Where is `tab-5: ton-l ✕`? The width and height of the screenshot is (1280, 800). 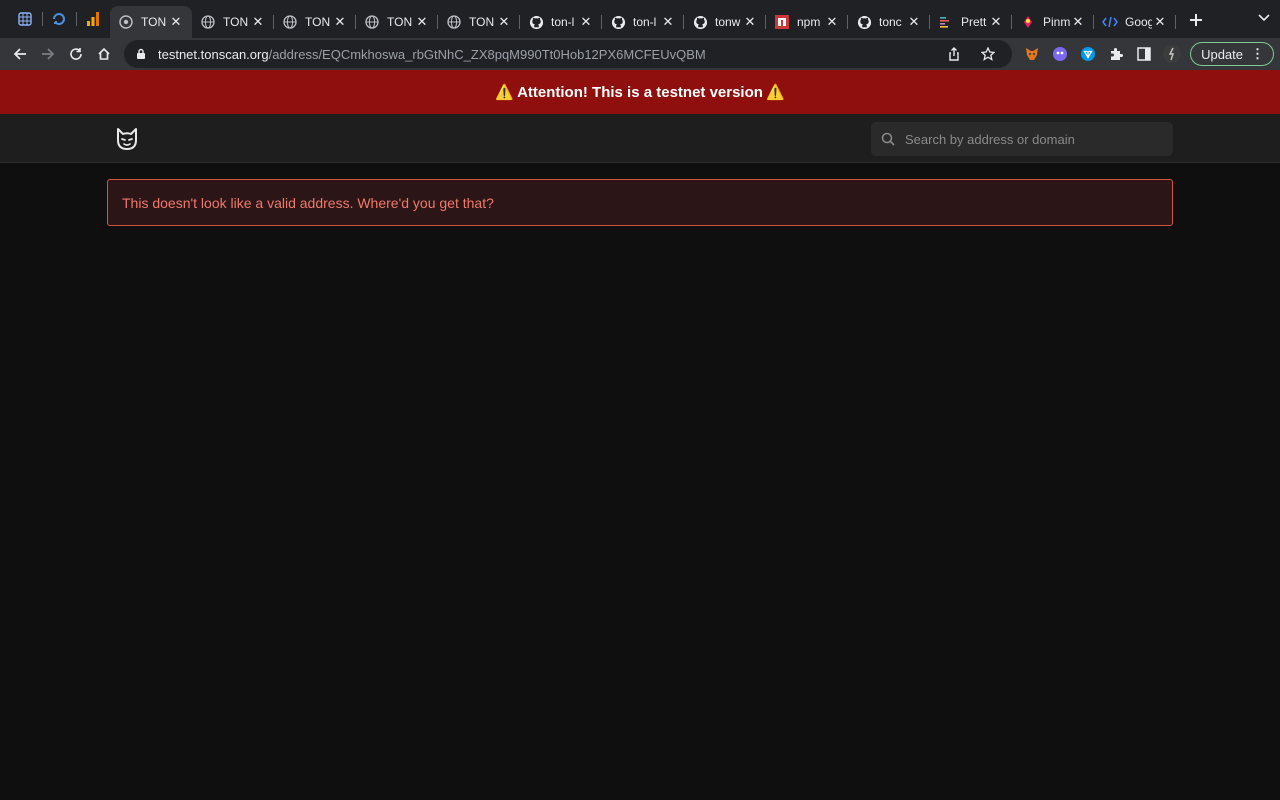 tab-5: ton-l ✕ is located at coordinates (561, 22).